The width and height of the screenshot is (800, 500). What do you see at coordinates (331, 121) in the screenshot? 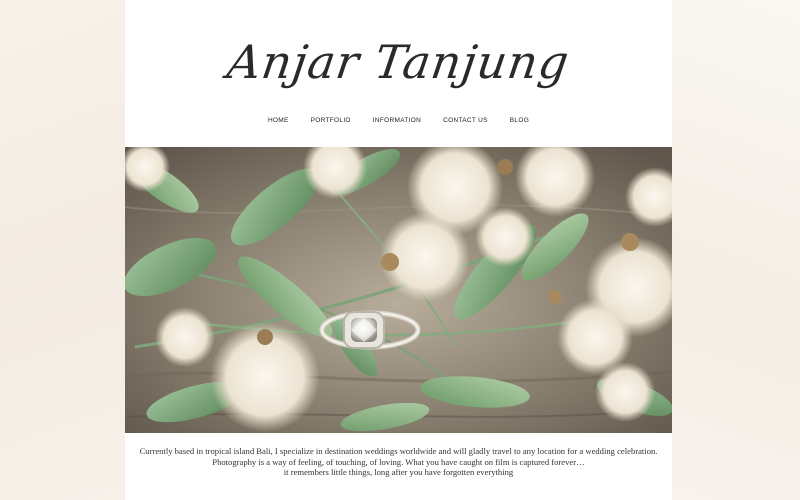
I see `nav-item-portfolio: PORTFOLIO` at bounding box center [331, 121].